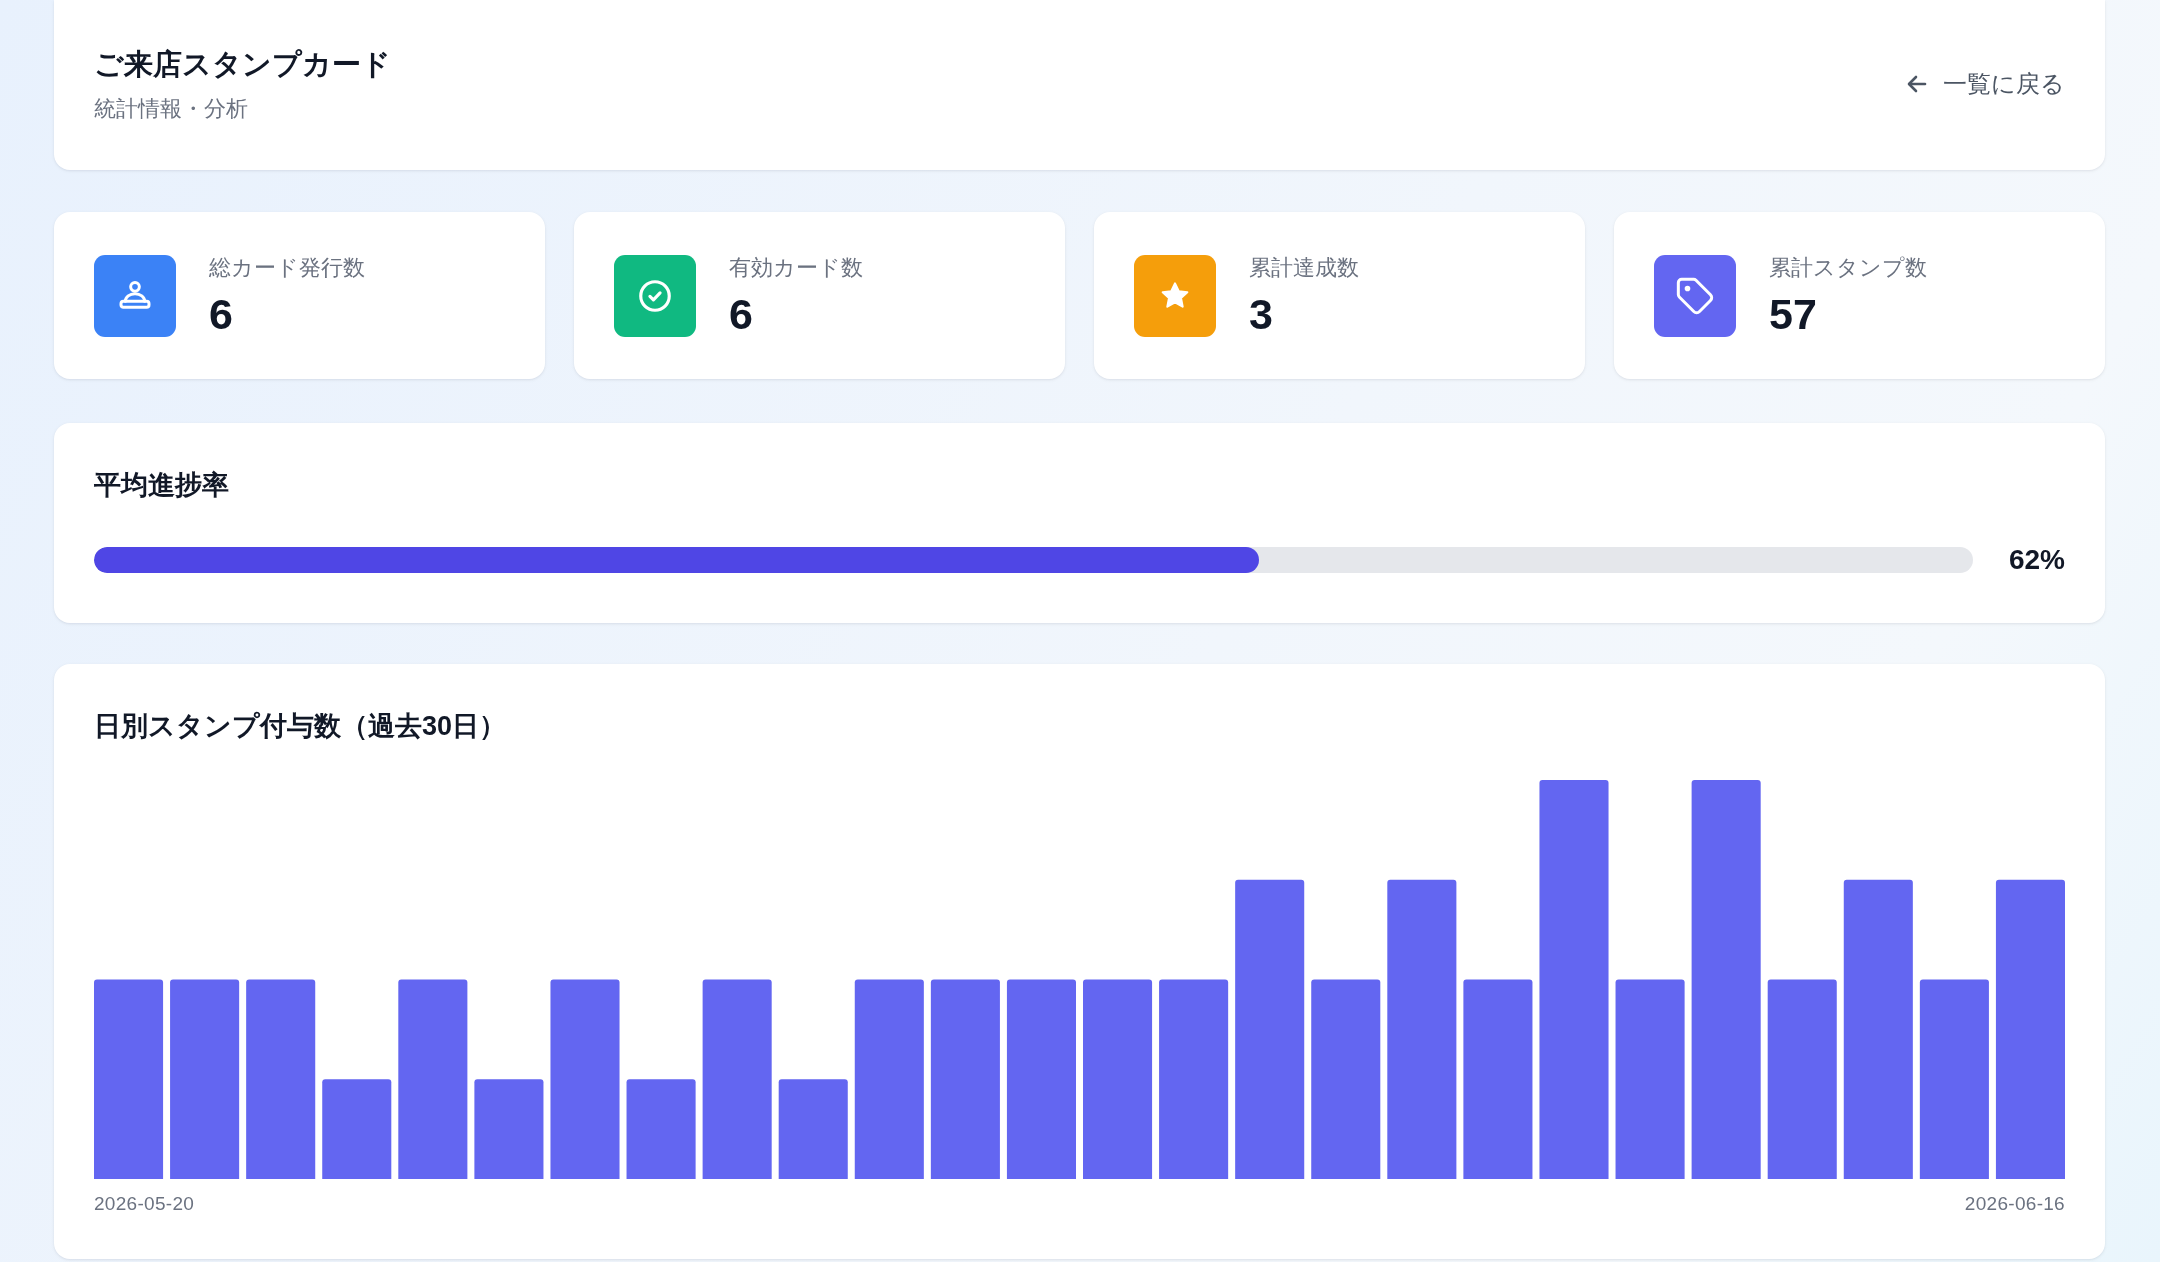 The image size is (2160, 1262). I want to click on page-title: ご来店スタンプカード, so click(242, 64).